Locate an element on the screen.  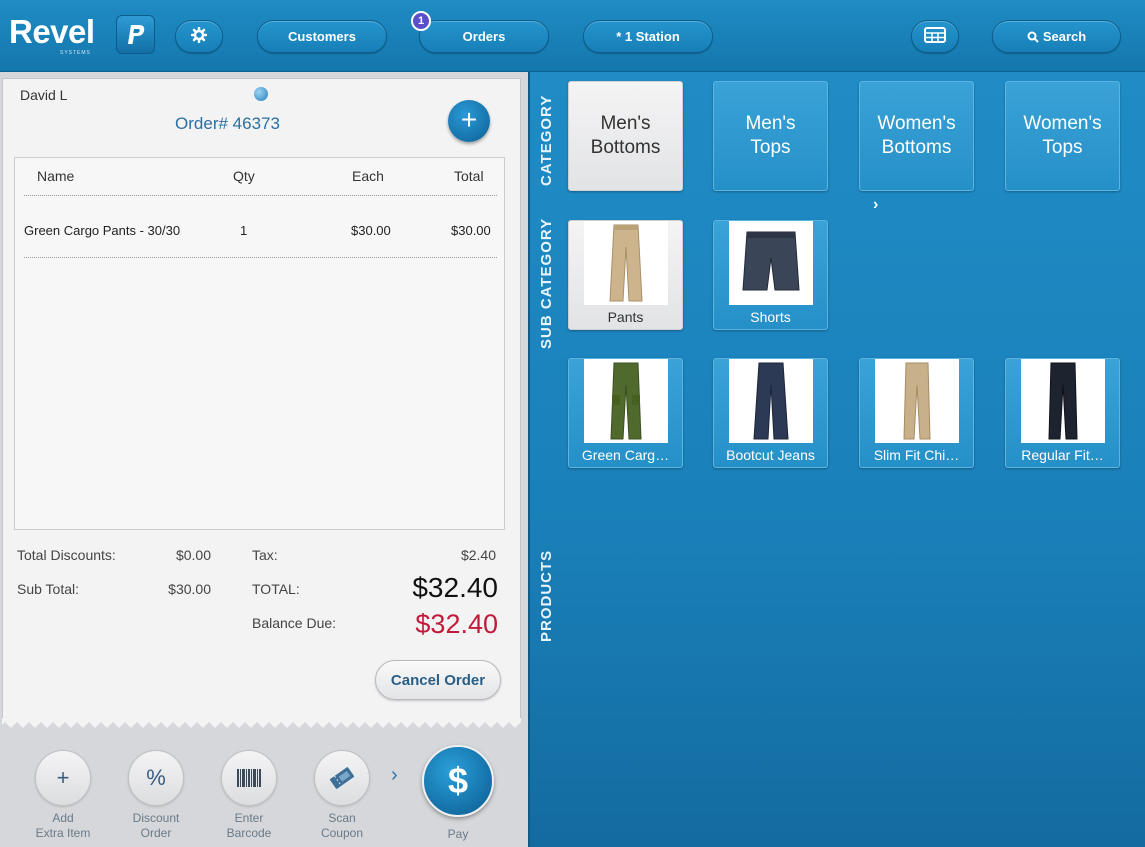
cancel-order-button: Cancel Order is located at coordinates (438, 680).